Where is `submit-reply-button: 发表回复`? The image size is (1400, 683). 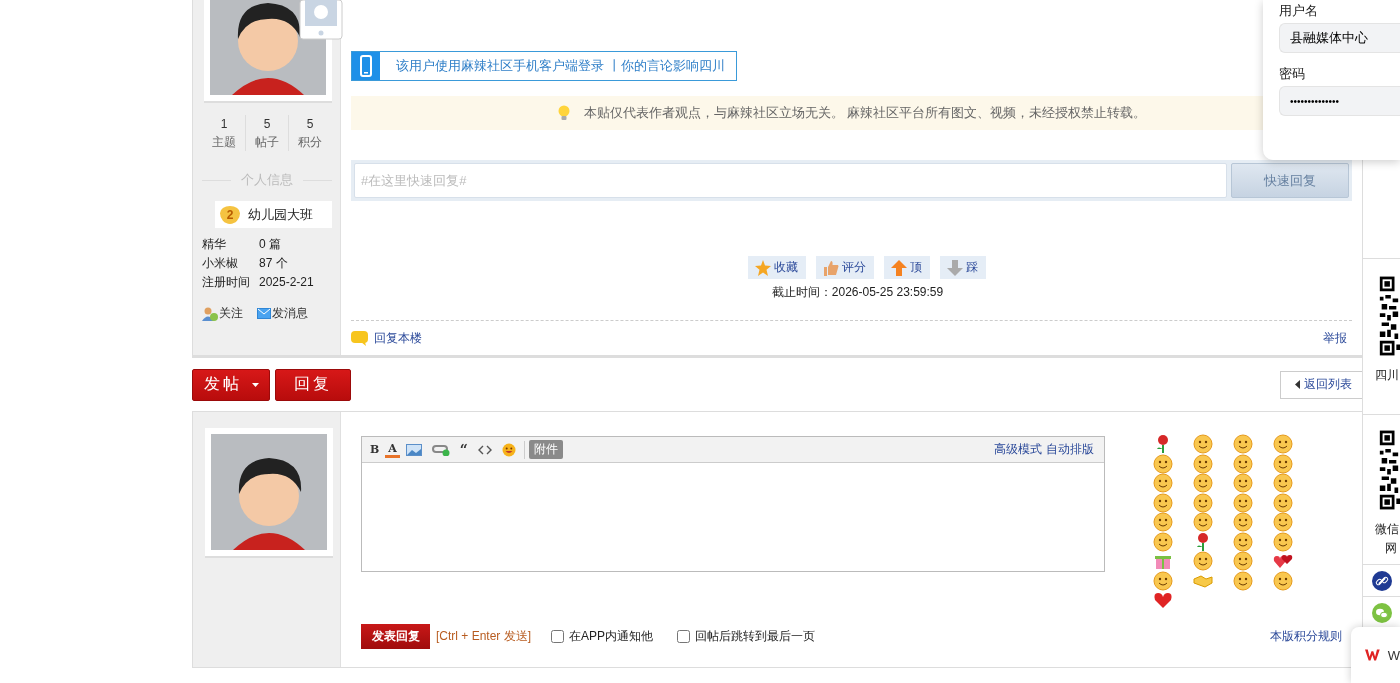 submit-reply-button: 发表回复 is located at coordinates (395, 636).